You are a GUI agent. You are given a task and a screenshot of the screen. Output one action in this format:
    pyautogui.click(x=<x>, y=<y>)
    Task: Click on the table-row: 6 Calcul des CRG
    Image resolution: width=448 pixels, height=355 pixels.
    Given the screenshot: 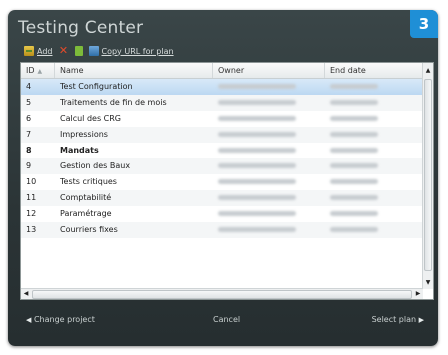 What is the action you would take?
    pyautogui.click(x=222, y=119)
    